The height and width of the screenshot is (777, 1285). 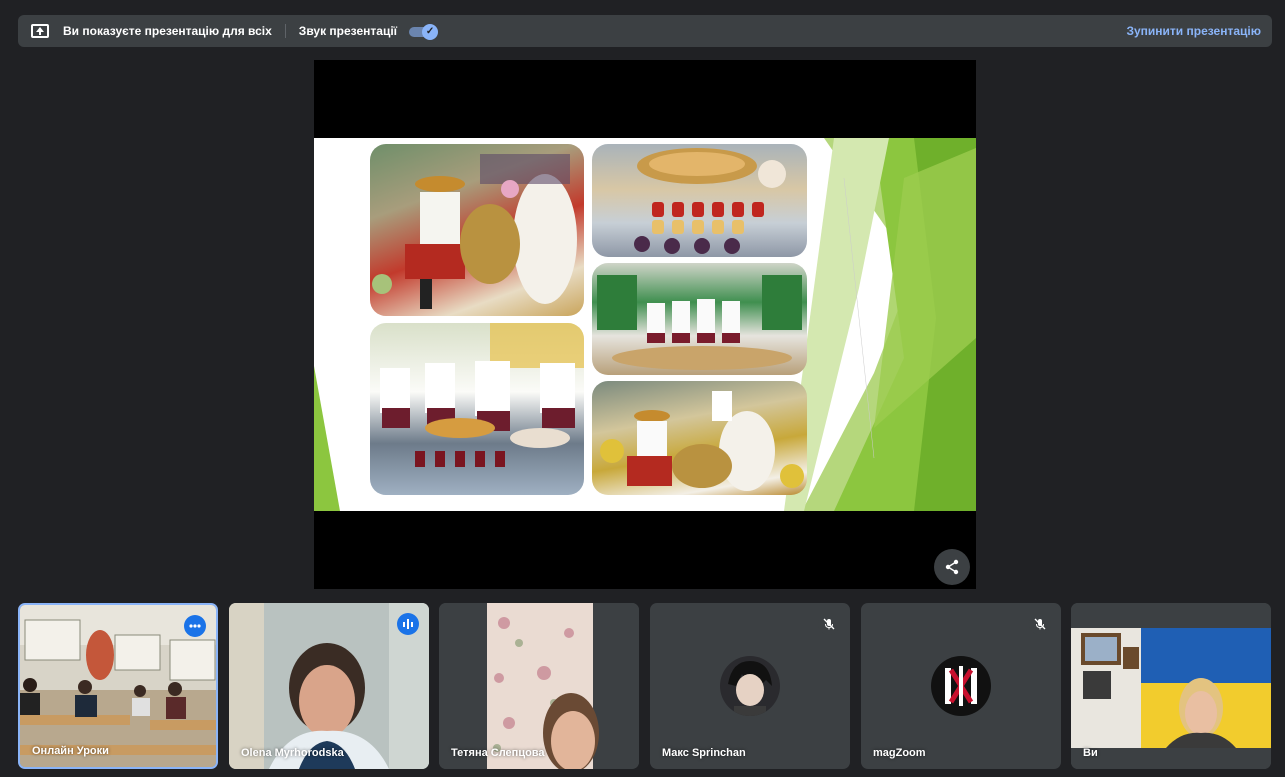 I want to click on self-video, so click(x=1171, y=686).